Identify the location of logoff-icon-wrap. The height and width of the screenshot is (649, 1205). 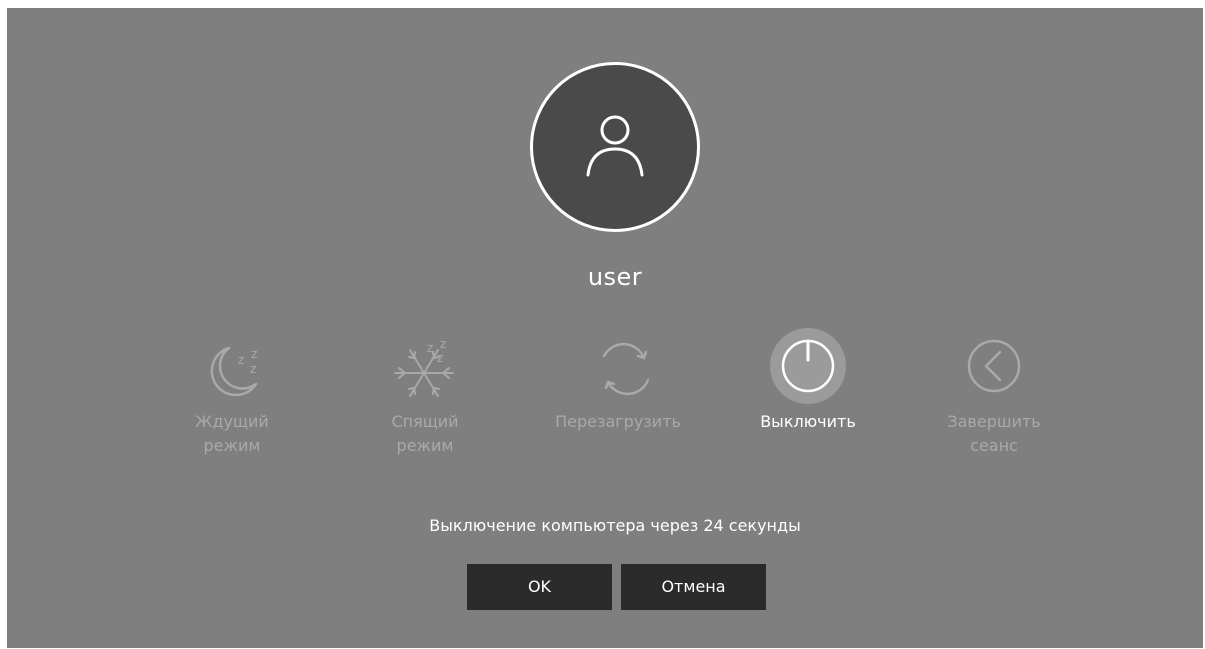
(994, 366).